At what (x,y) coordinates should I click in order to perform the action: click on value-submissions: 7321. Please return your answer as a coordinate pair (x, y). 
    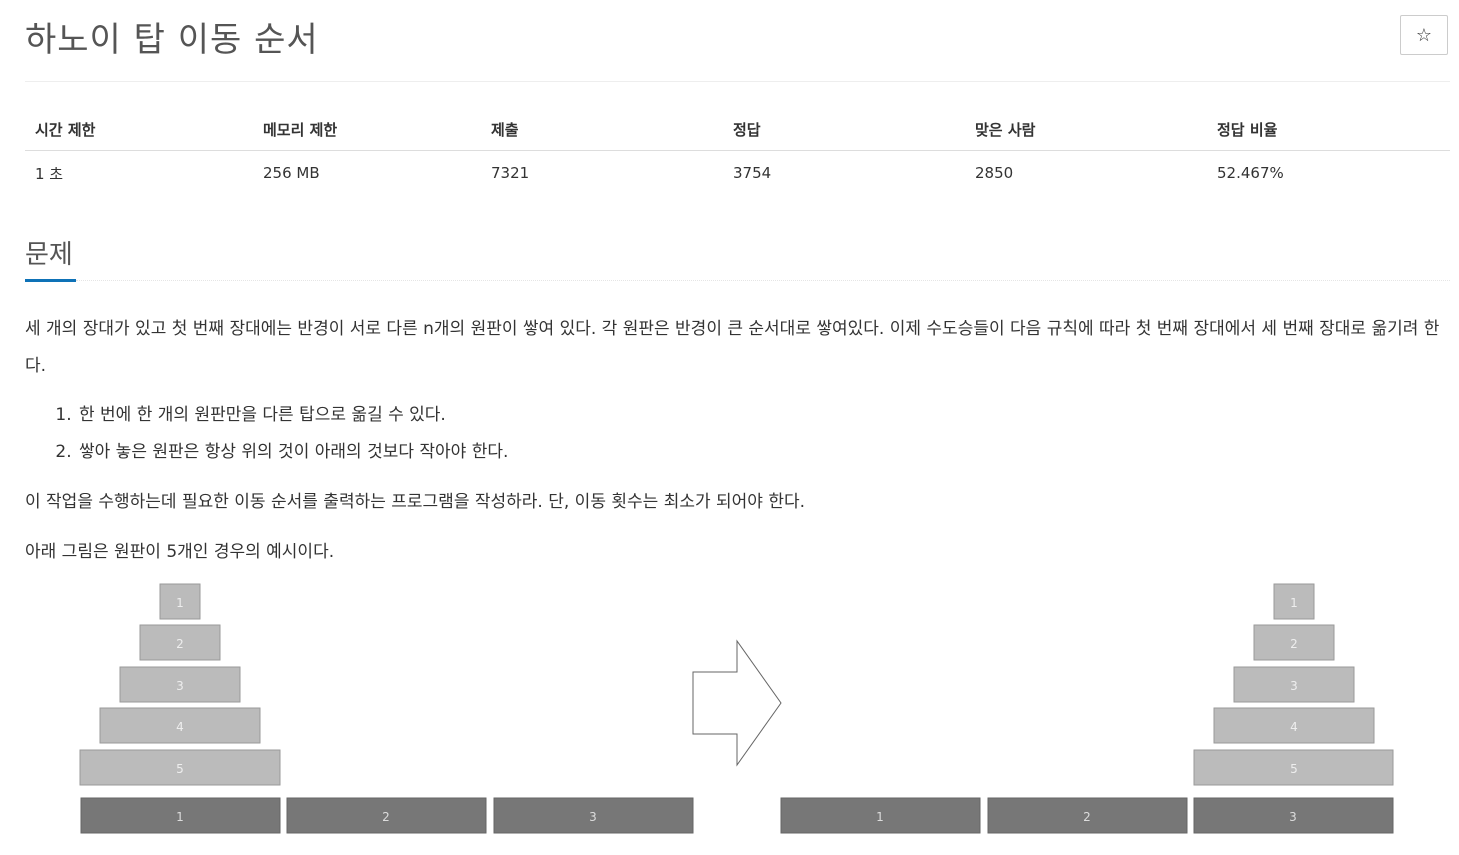
    Looking at the image, I should click on (510, 173).